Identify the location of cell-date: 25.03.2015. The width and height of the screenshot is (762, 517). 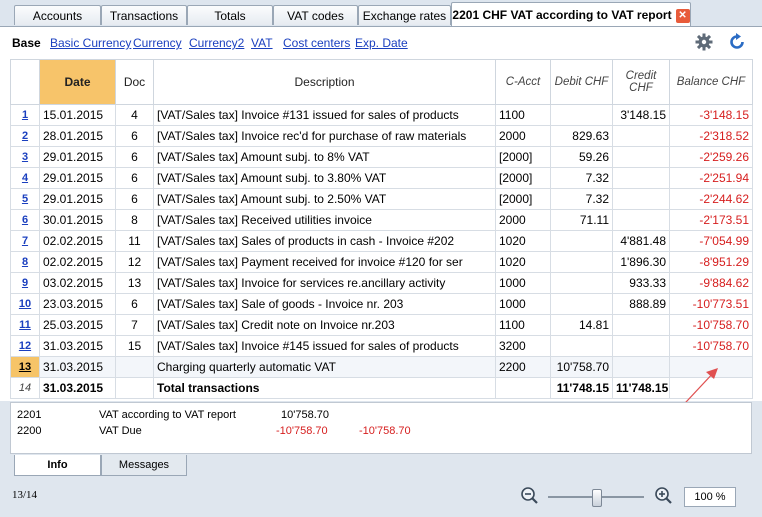
(77, 325).